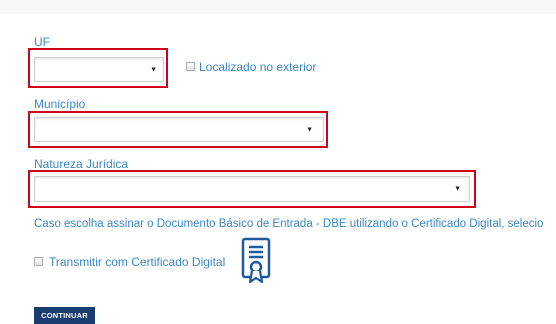 The height and width of the screenshot is (324, 556). Describe the element at coordinates (99, 69) in the screenshot. I see `uf-select: ▼` at that location.